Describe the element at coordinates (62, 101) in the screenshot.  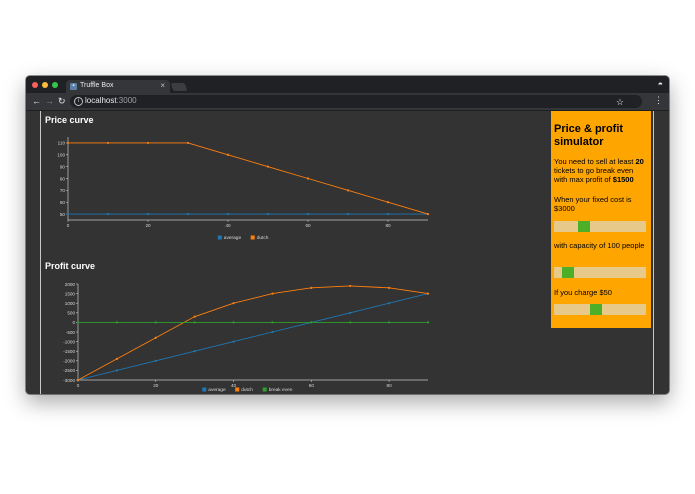
I see `reload-icon: ↻` at that location.